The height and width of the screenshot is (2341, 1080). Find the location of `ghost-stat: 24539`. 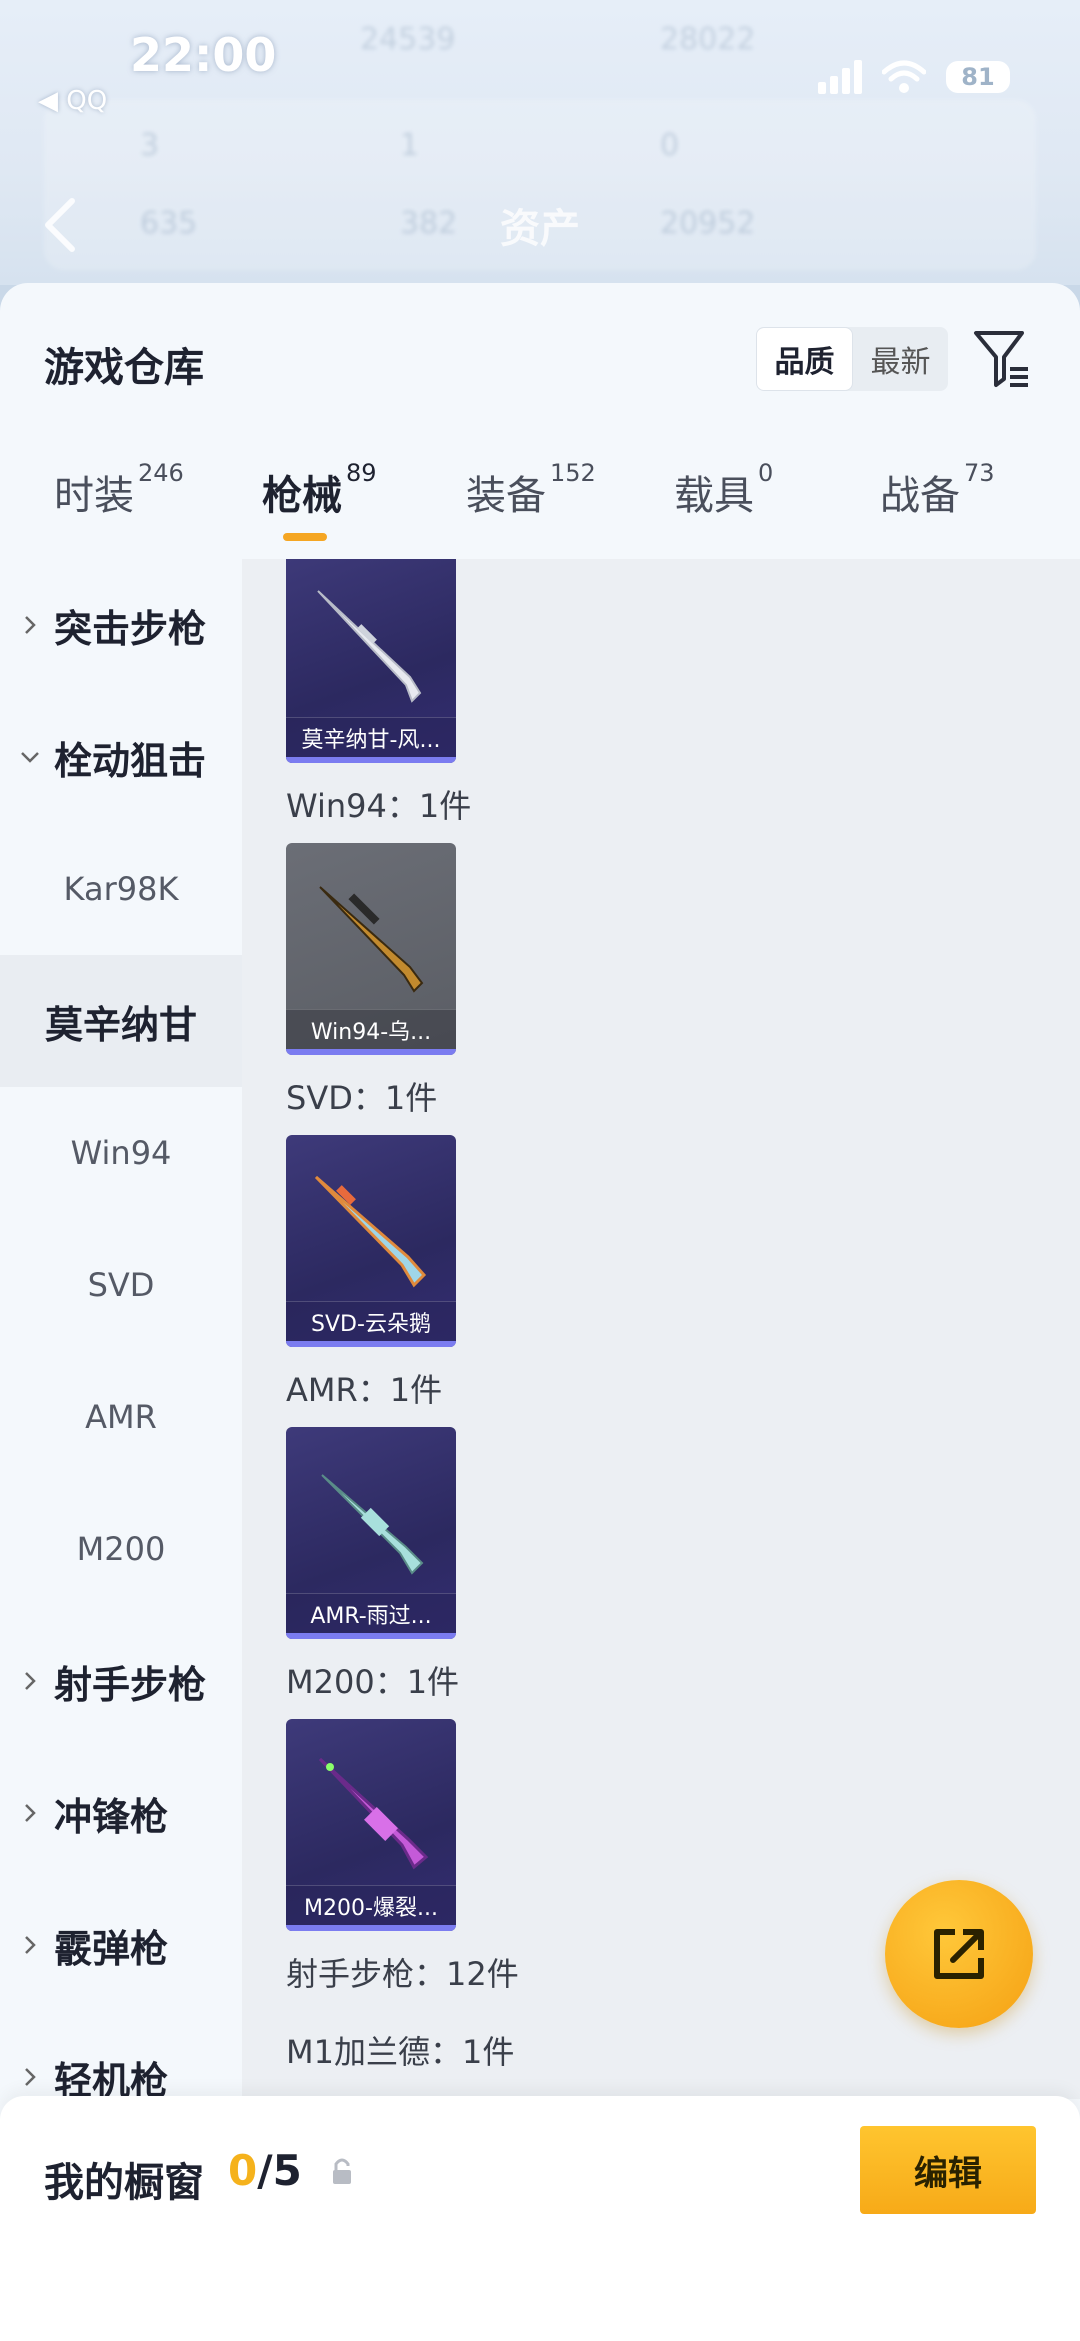

ghost-stat: 24539 is located at coordinates (408, 39).